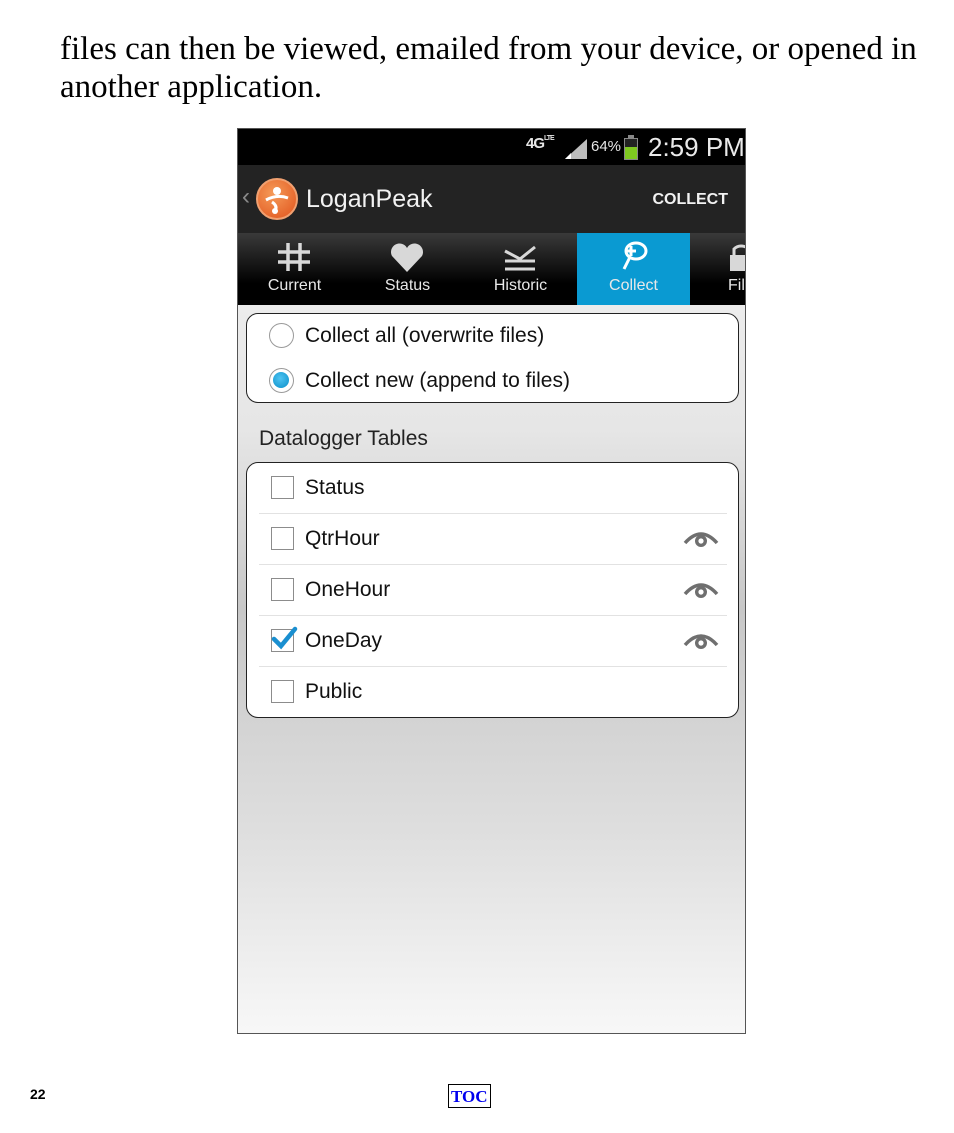  Describe the element at coordinates (246, 197) in the screenshot. I see `back-chevron-icon: ‹` at that location.